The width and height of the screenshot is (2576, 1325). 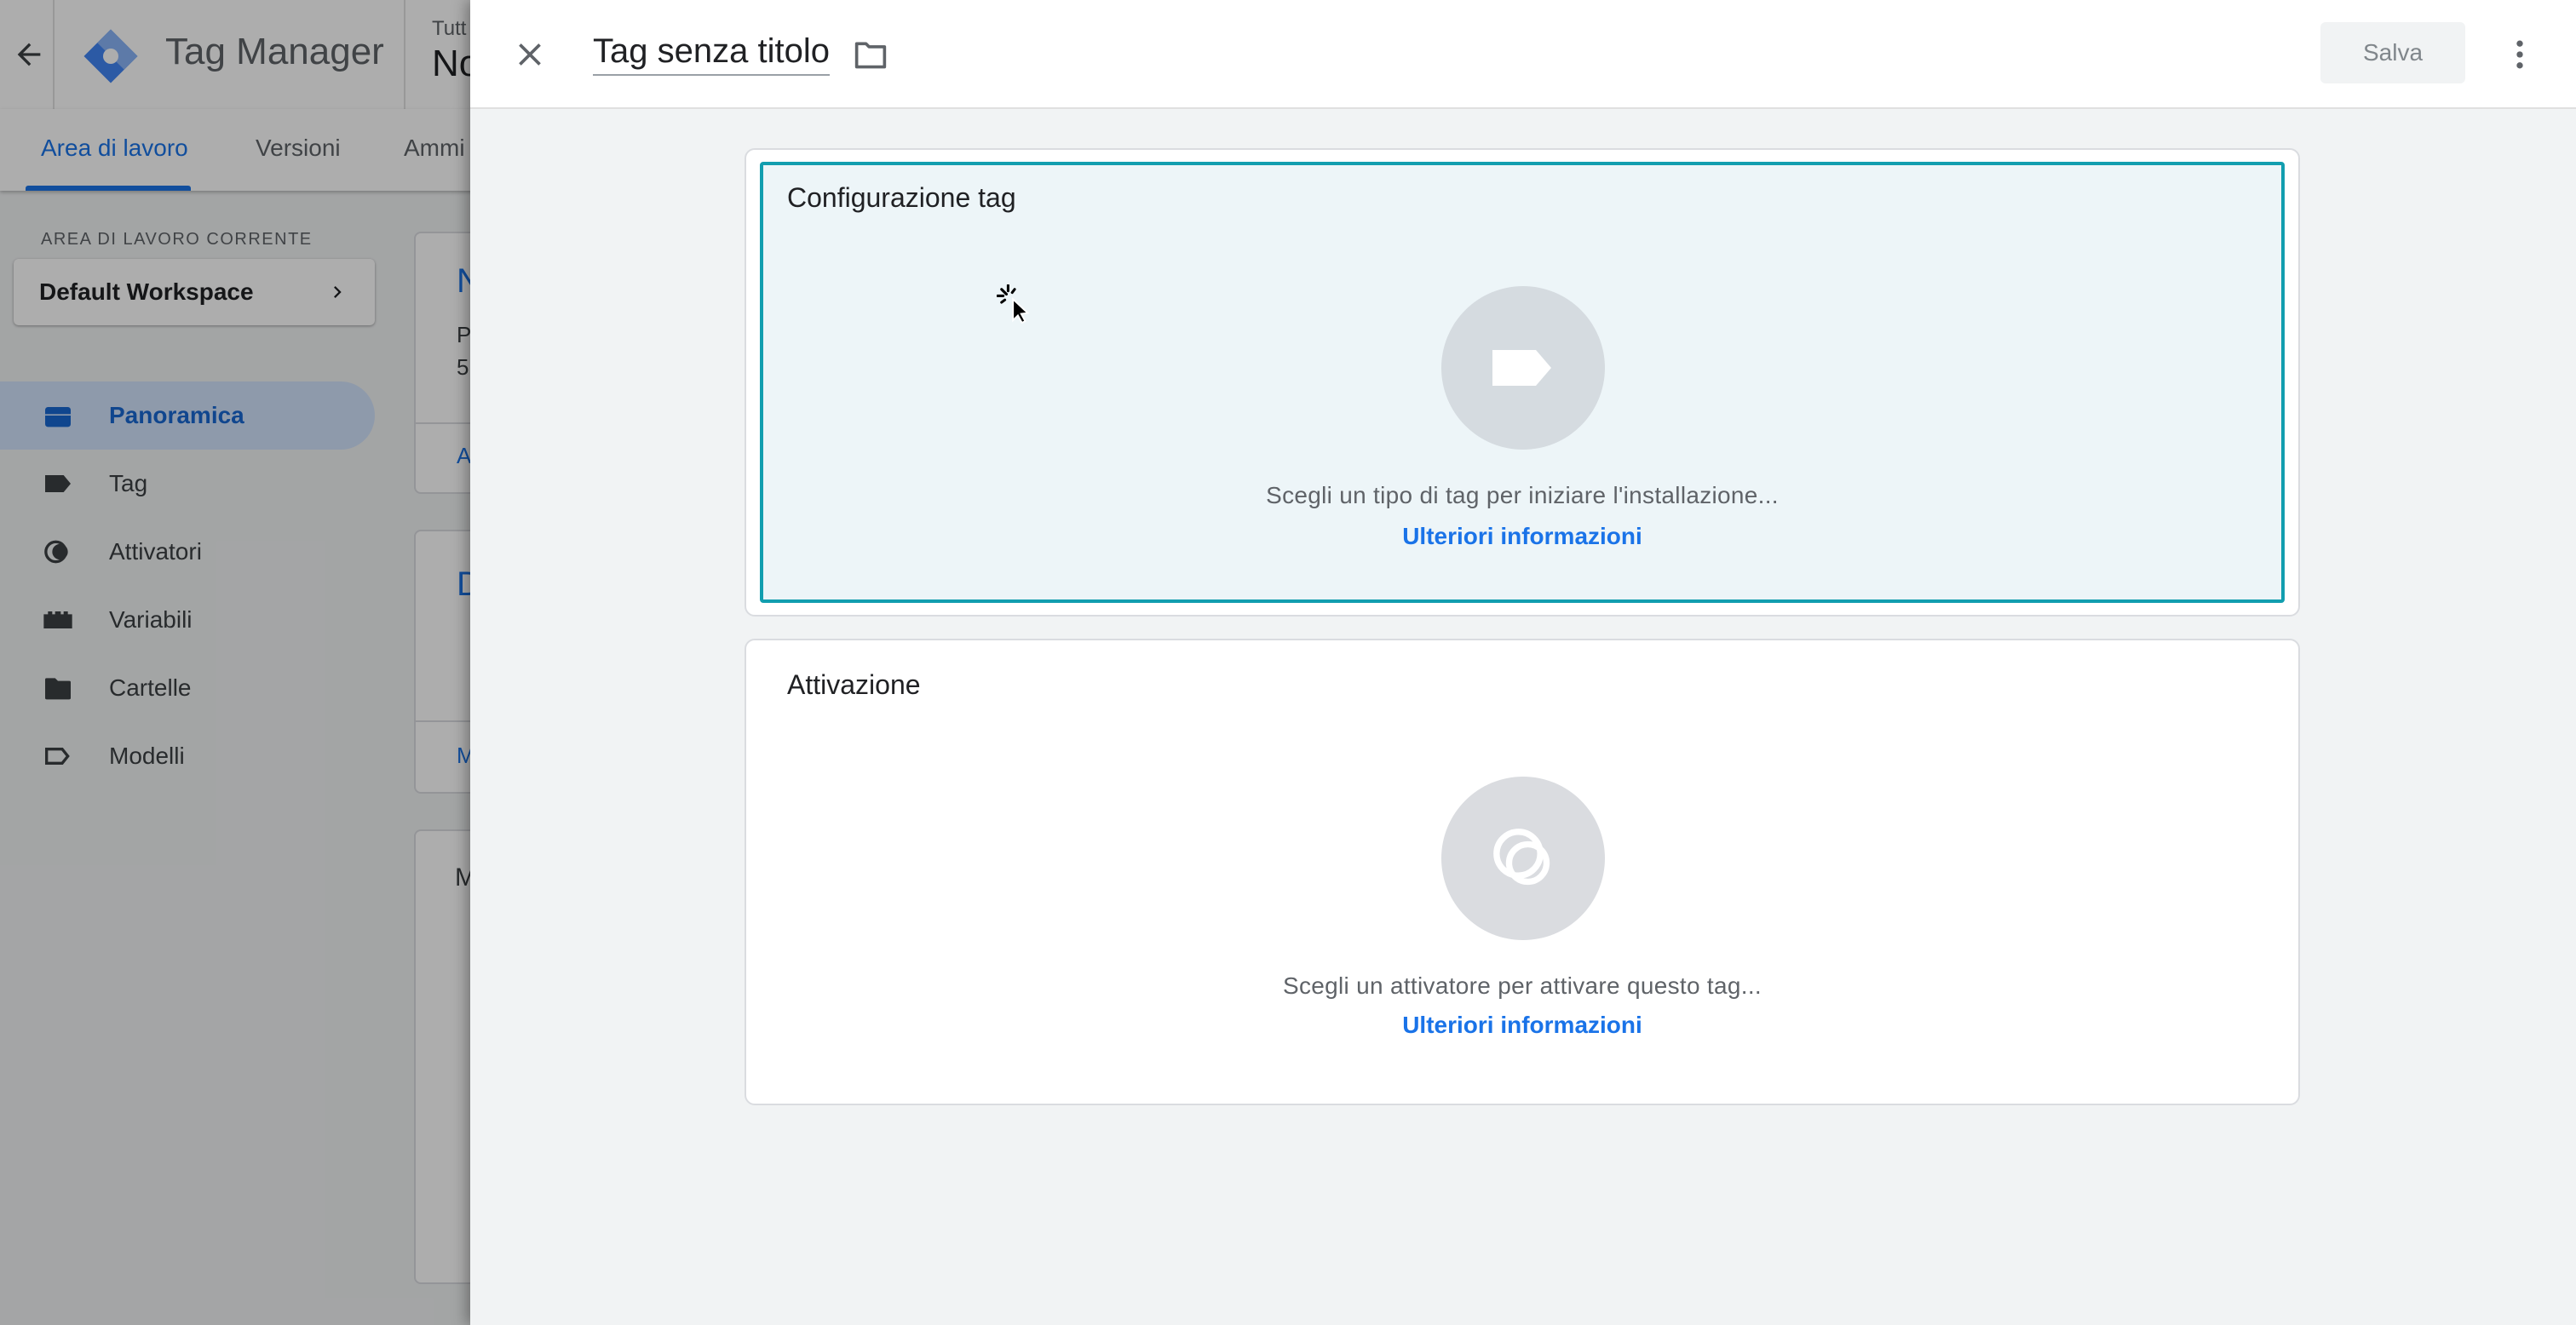 I want to click on tag-icon, so click(x=1521, y=368).